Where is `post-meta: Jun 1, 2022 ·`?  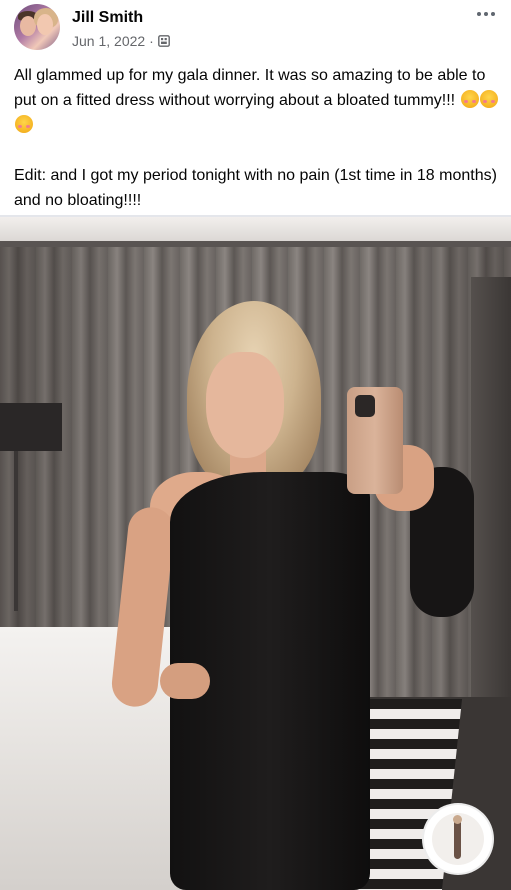
post-meta: Jun 1, 2022 · is located at coordinates (121, 41).